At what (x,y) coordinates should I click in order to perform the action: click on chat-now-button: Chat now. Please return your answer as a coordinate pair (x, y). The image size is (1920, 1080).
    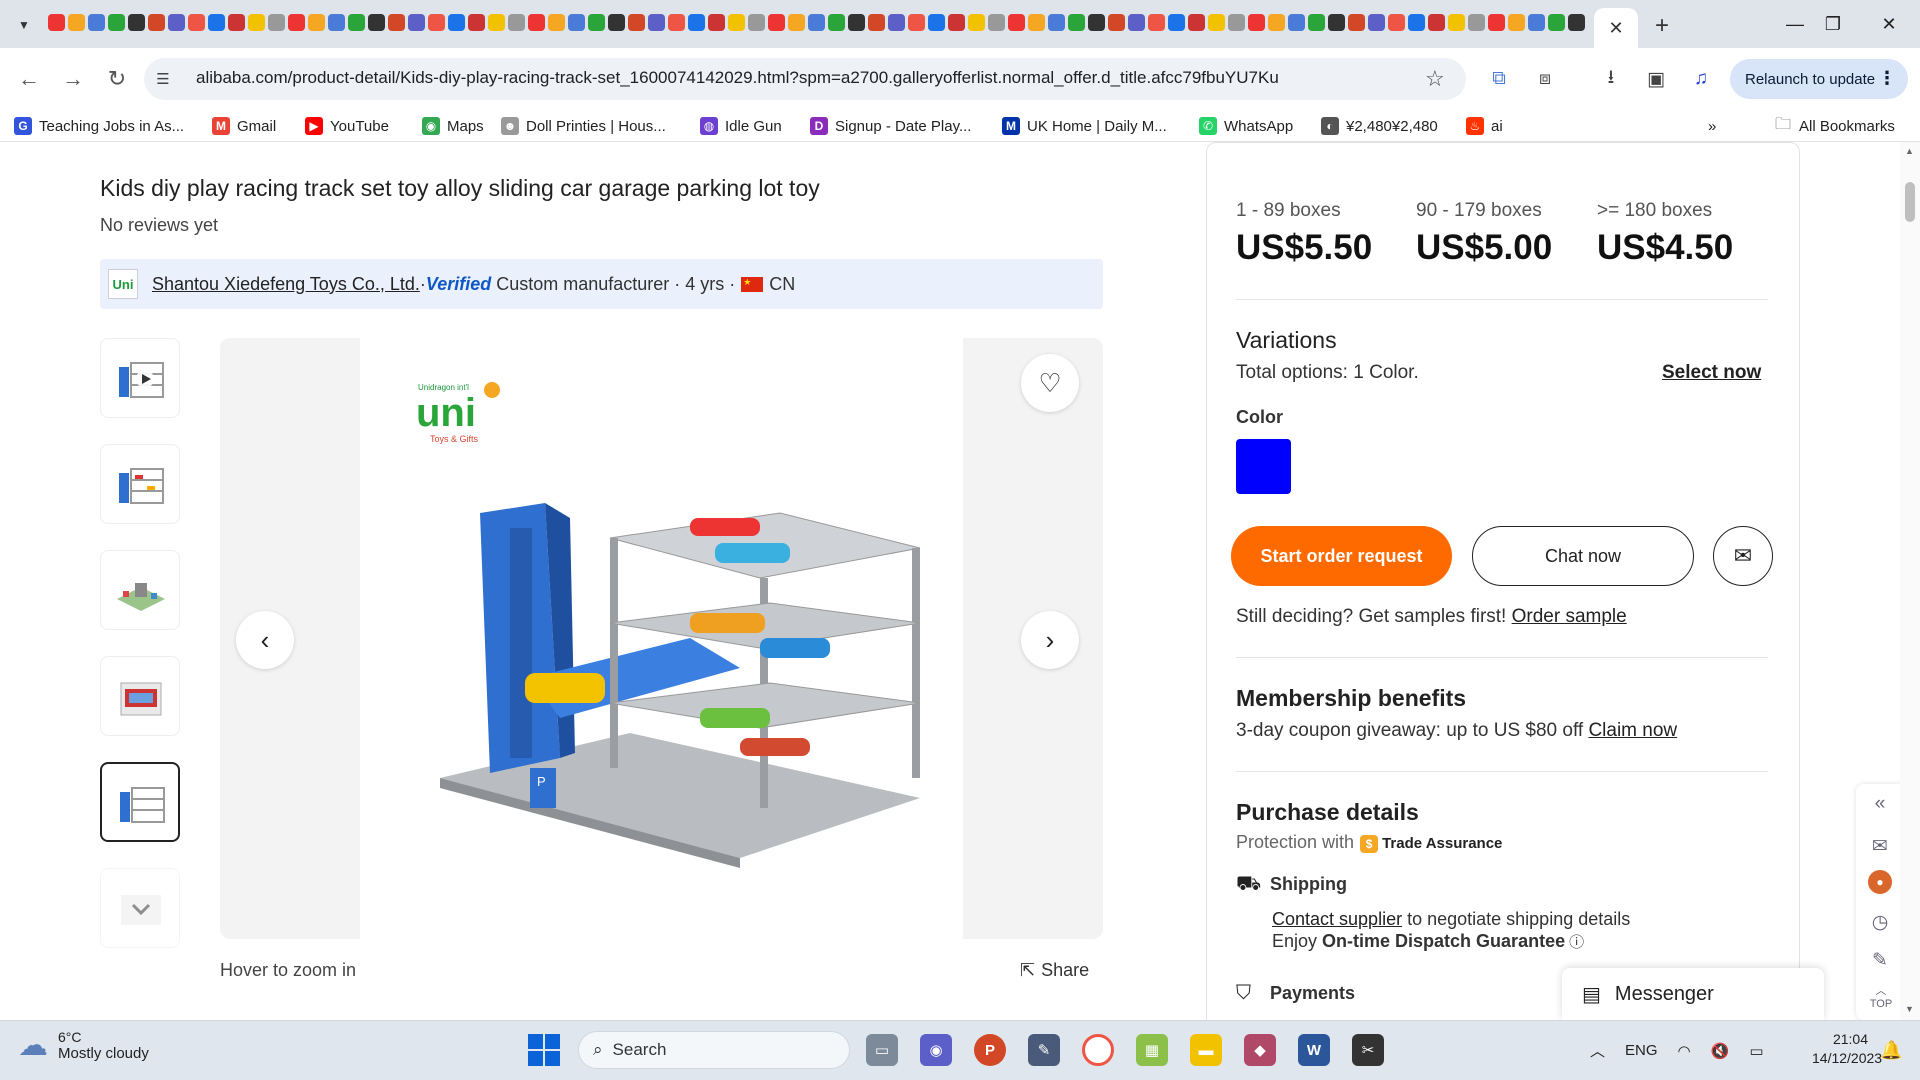
    Looking at the image, I should click on (1583, 556).